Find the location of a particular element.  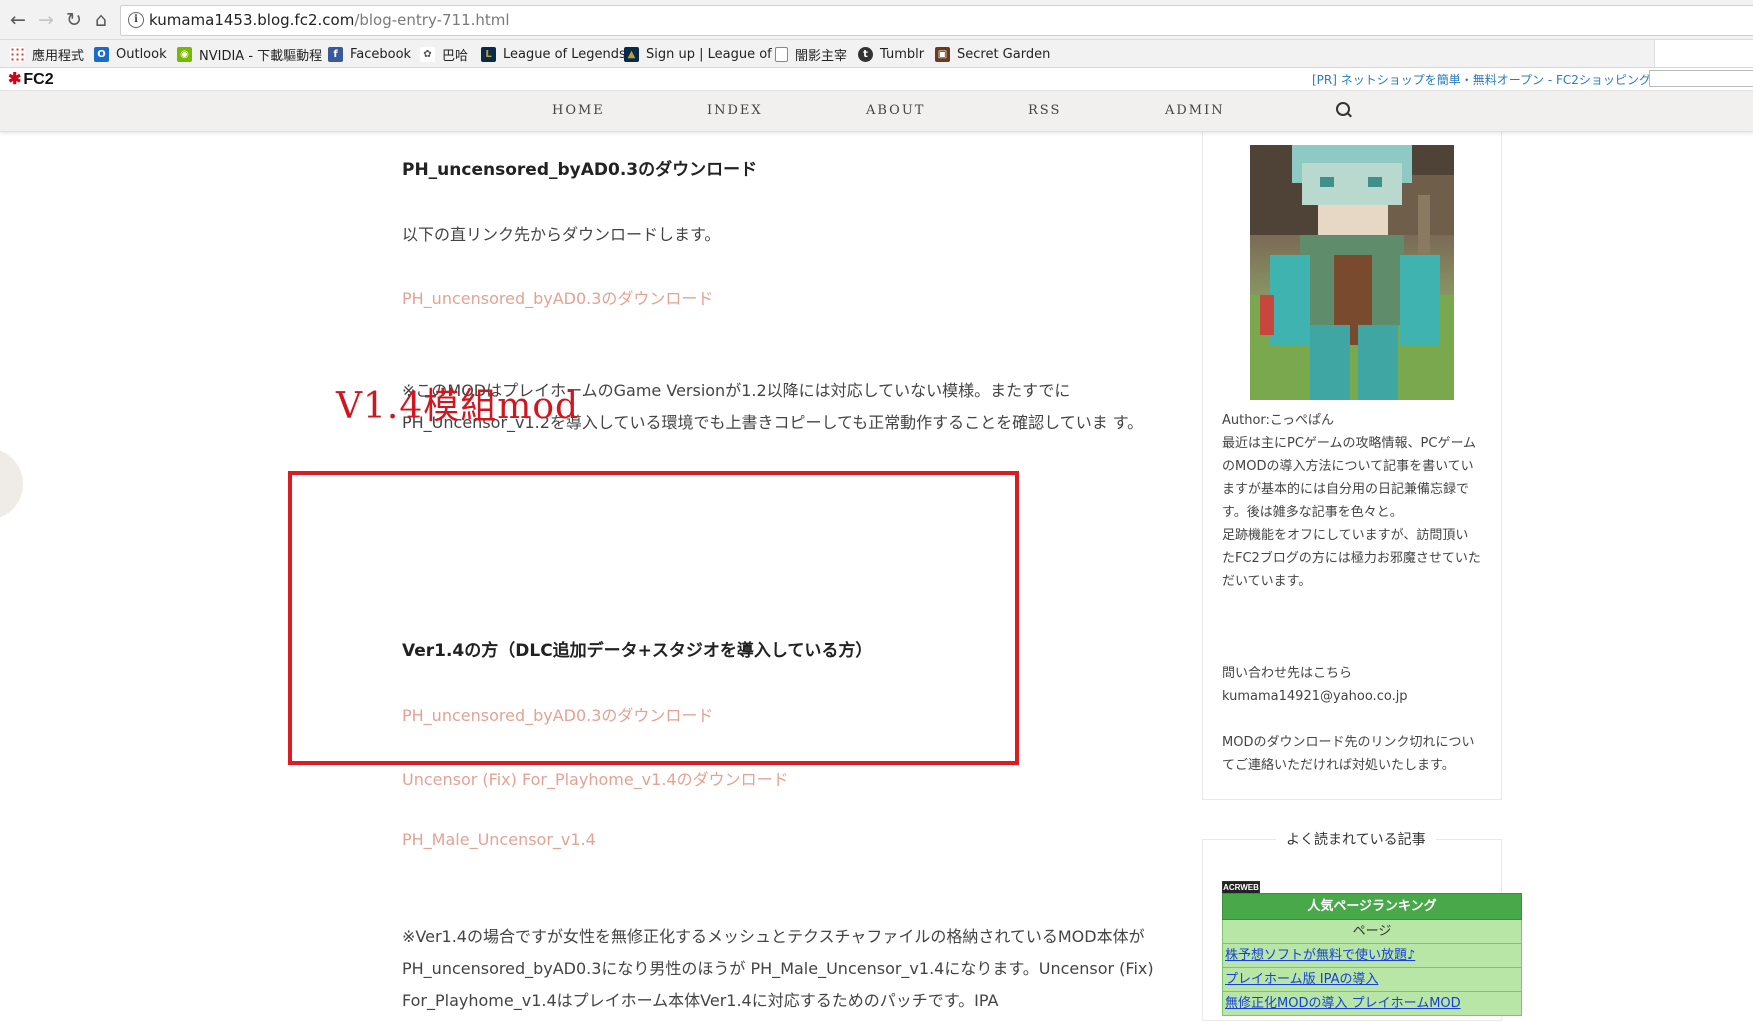

forward-arrow-icon: → is located at coordinates (46, 20).